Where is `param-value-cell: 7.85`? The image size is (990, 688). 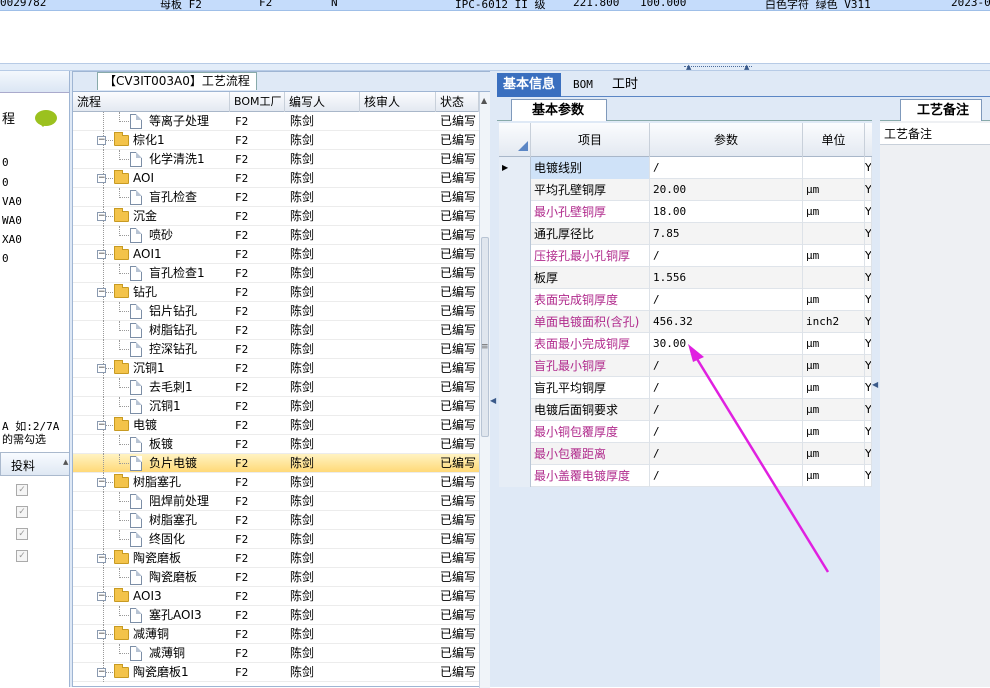
param-value-cell: 7.85 is located at coordinates (726, 234).